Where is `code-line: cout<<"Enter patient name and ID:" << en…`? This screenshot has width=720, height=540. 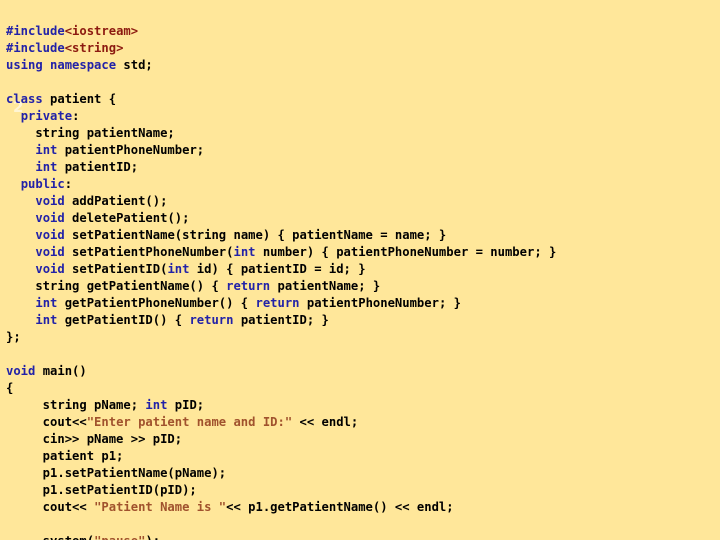 code-line: cout<<"Enter patient name and ID:" << en… is located at coordinates (362, 422).